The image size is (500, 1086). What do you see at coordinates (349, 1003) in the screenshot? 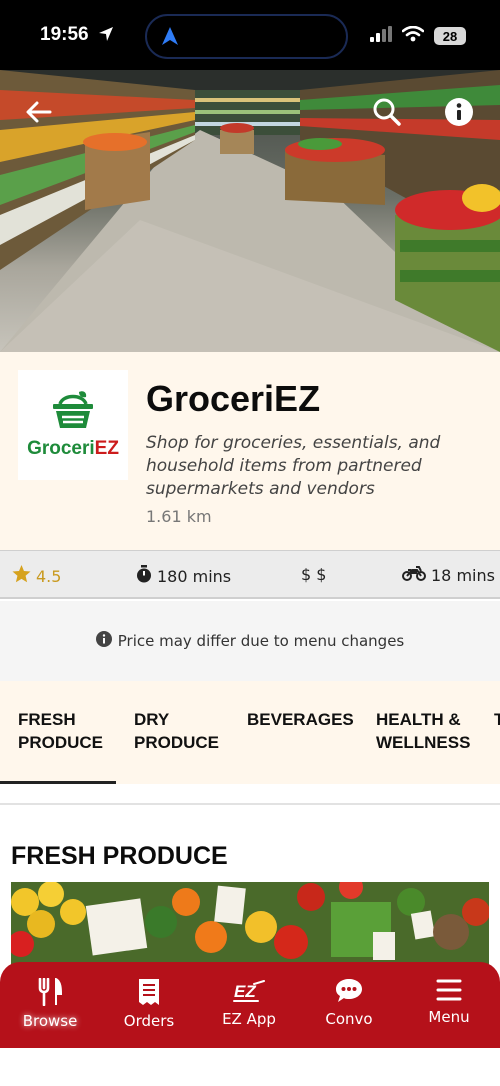
I see `nav-convo: Convo` at bounding box center [349, 1003].